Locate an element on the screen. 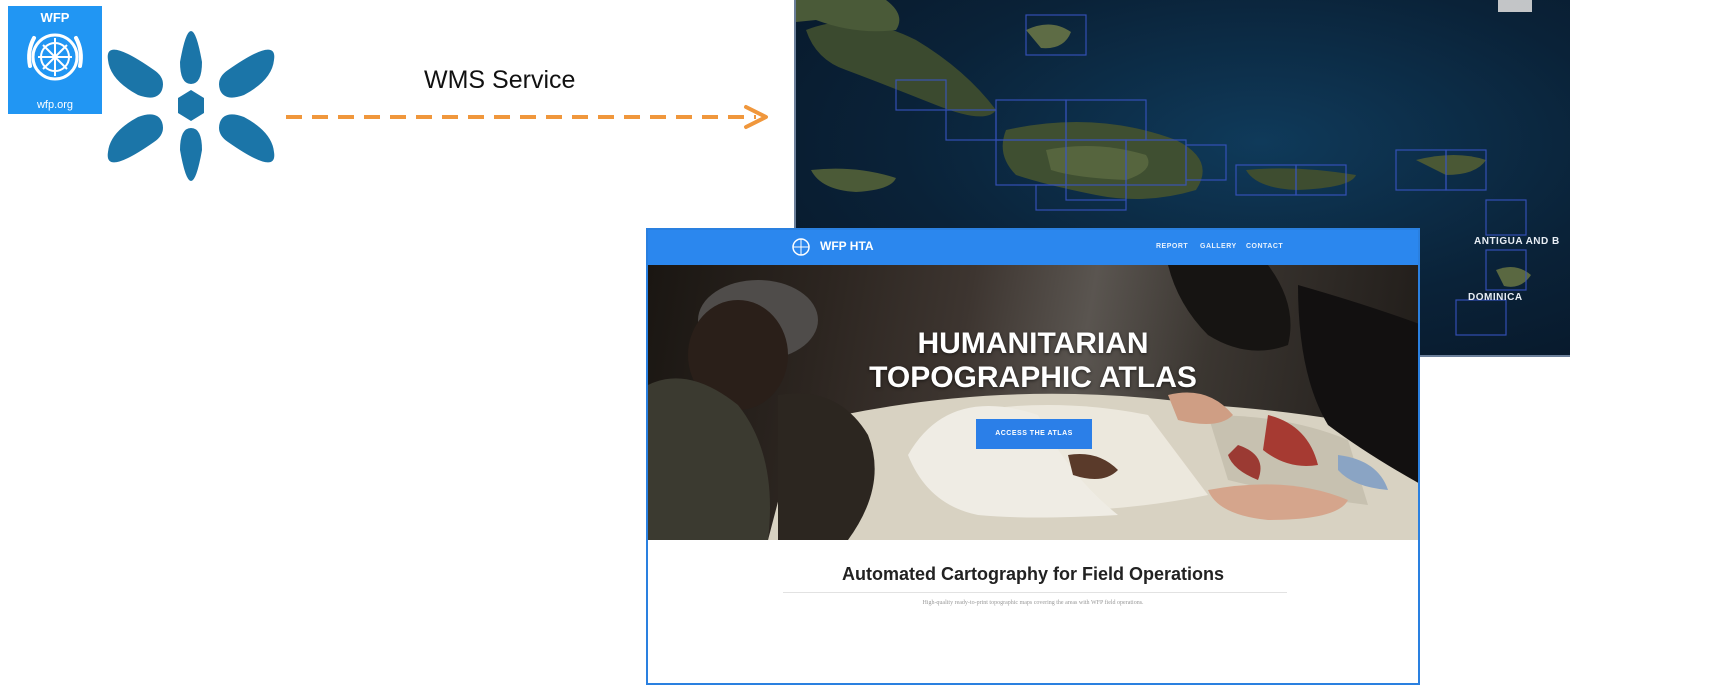 This screenshot has width=1716, height=685. hero-title-line1: HUMANITARIAN is located at coordinates (1033, 343).